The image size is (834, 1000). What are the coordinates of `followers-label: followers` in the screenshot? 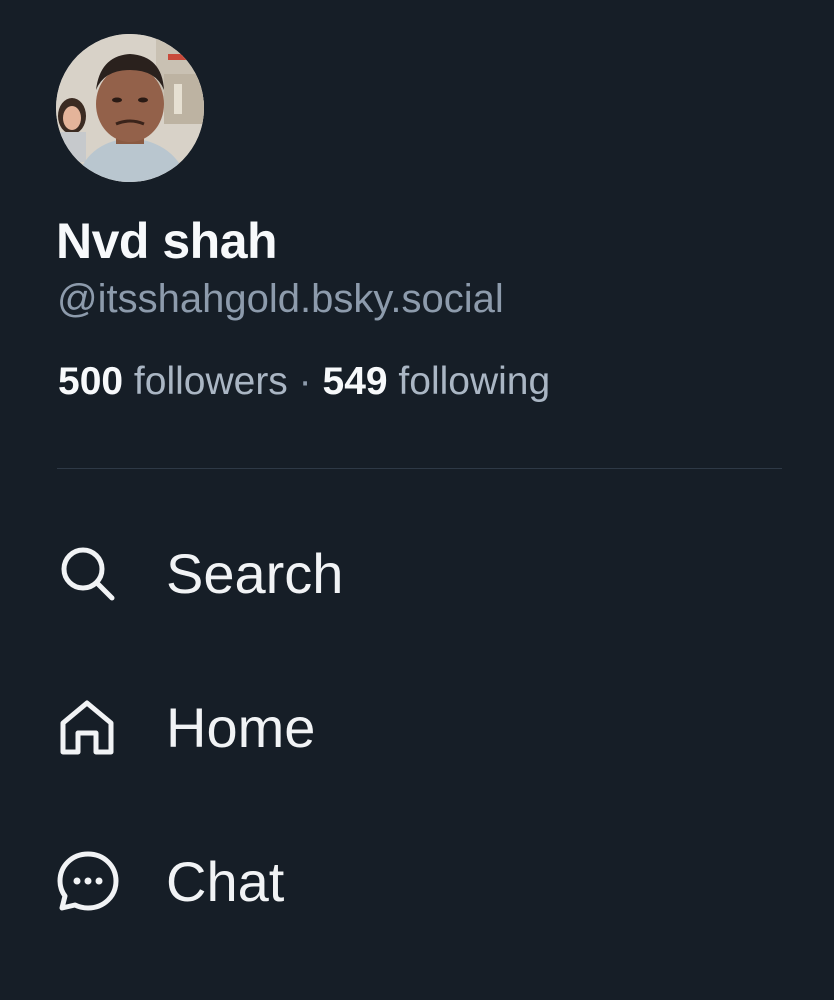 It's located at (210, 381).